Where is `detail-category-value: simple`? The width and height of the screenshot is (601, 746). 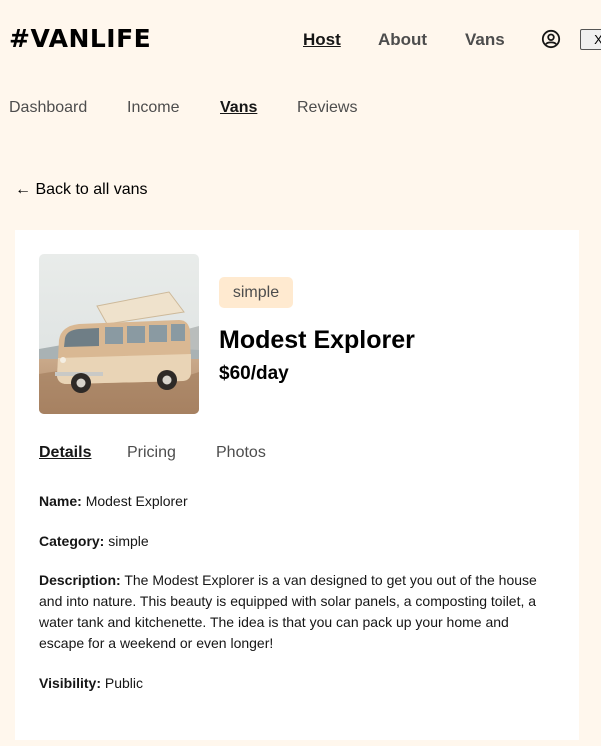
detail-category-value: simple is located at coordinates (128, 541).